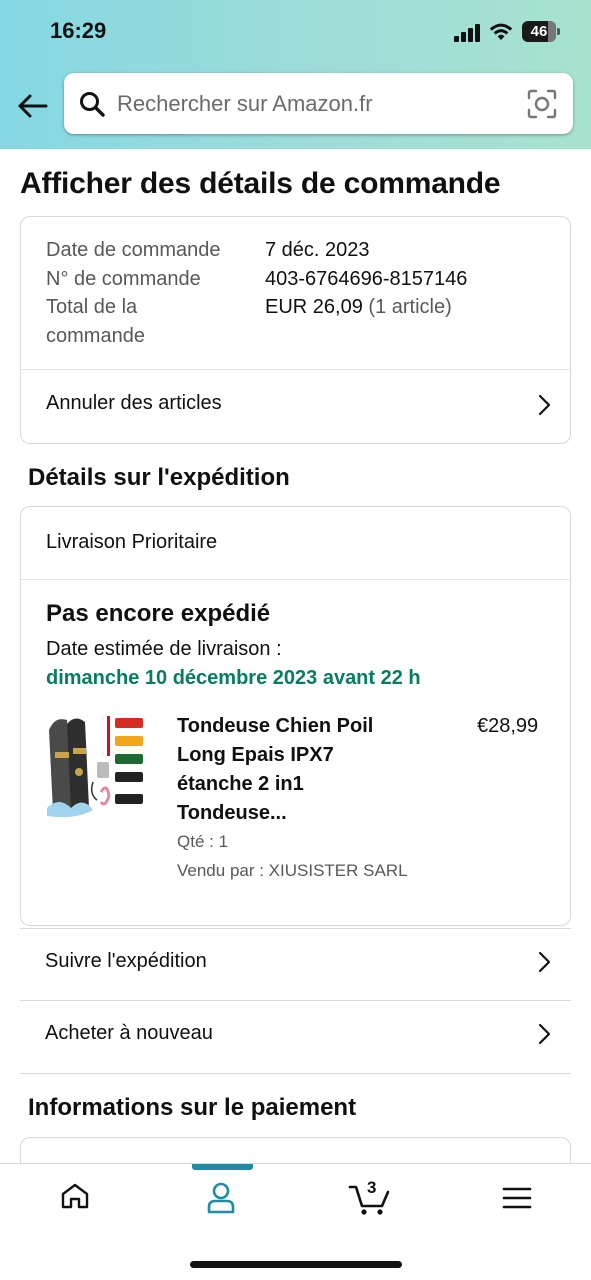 The image size is (591, 1280). I want to click on tab-menu, so click(517, 1199).